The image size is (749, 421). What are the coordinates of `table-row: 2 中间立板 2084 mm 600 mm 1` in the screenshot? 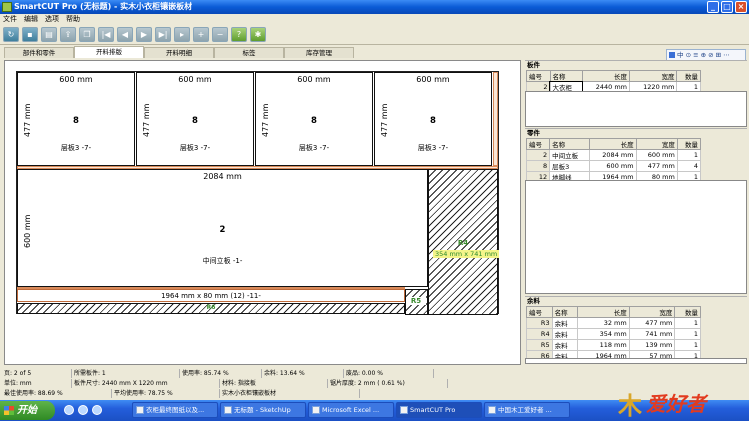 It's located at (613, 155).